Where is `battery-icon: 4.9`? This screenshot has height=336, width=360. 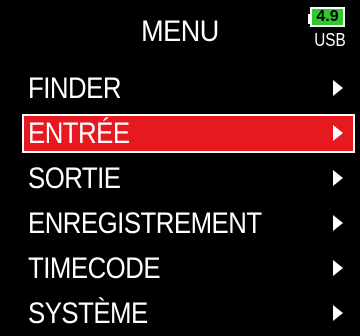
battery-icon: 4.9 is located at coordinates (326, 17).